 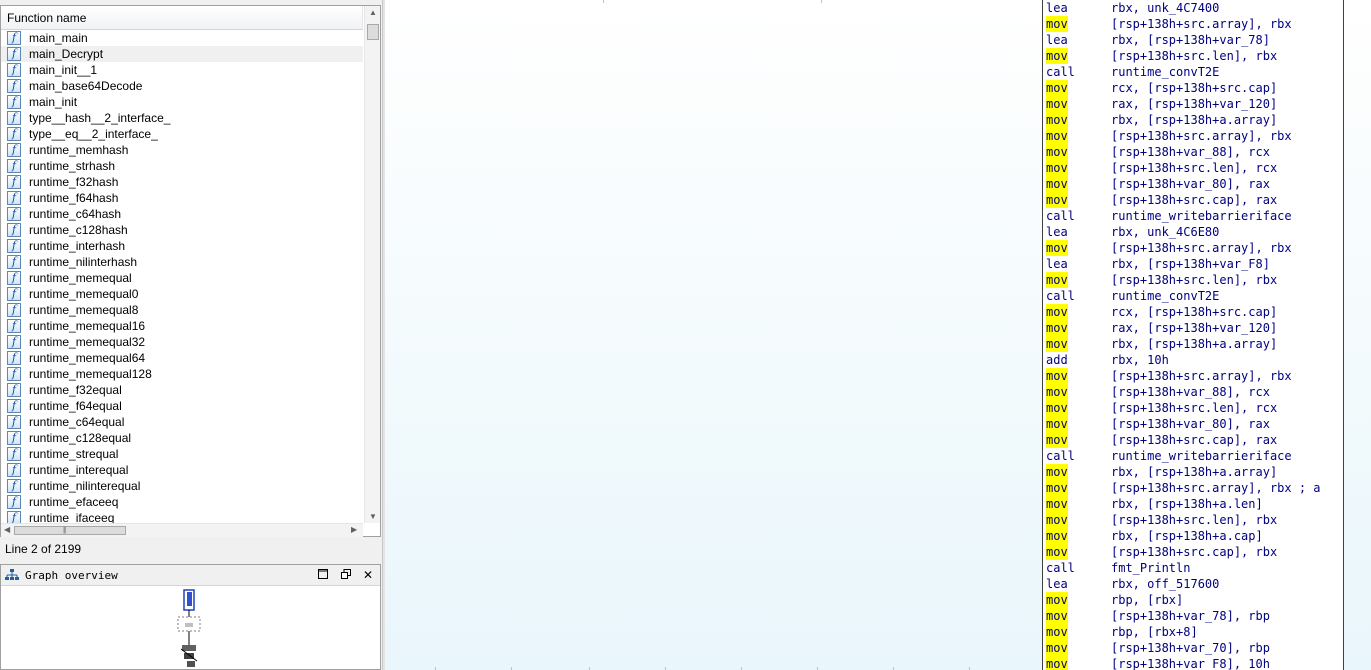 What do you see at coordinates (182, 310) in the screenshot?
I see `function-list-item: f runtime_memequal8` at bounding box center [182, 310].